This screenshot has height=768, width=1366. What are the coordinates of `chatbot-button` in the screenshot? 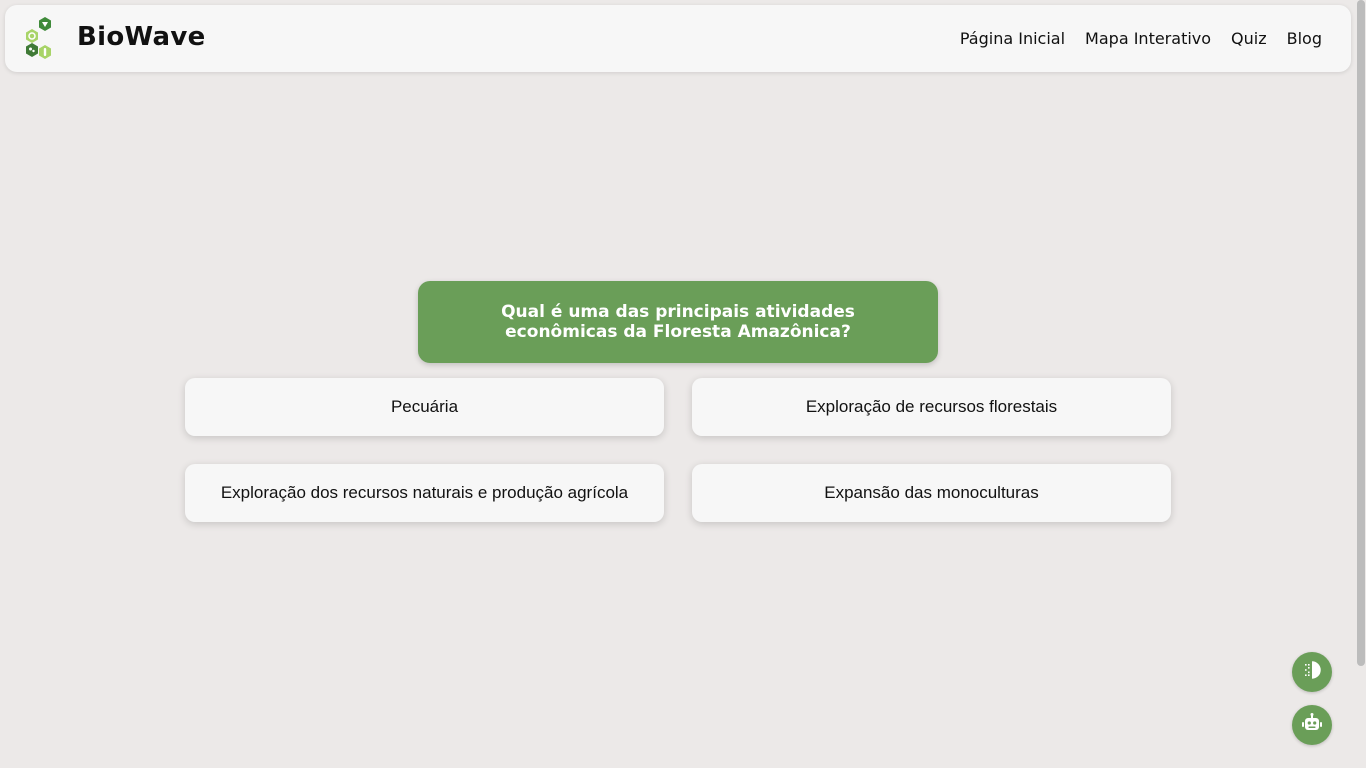 It's located at (1312, 725).